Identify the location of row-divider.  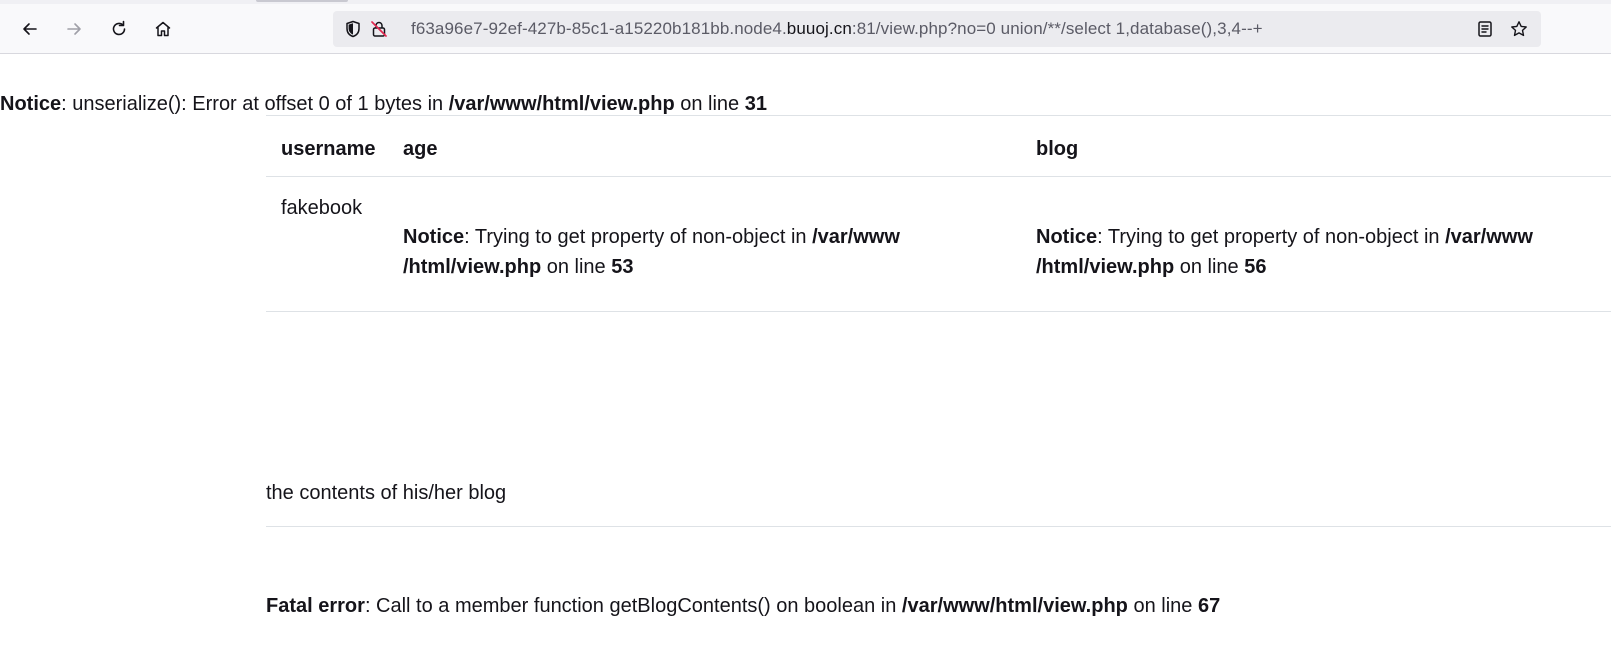
(938, 311).